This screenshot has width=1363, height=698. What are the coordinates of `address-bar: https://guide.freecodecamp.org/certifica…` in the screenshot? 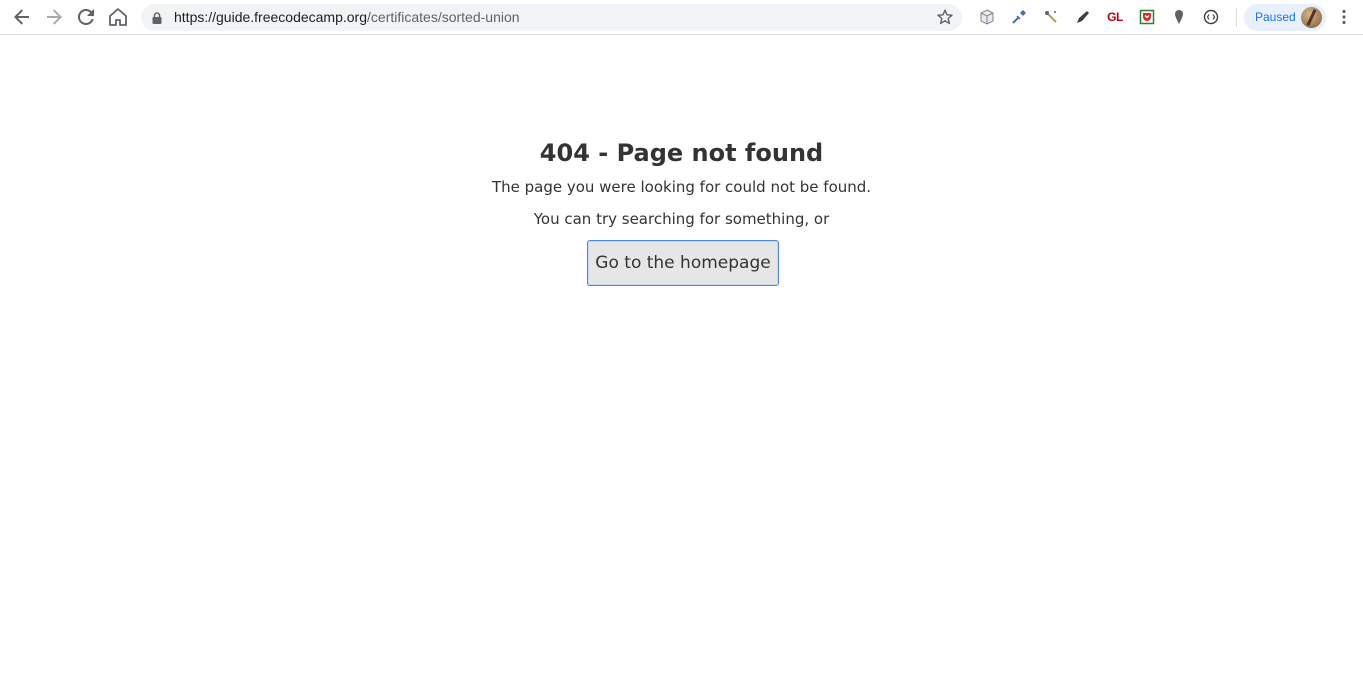 It's located at (551, 17).